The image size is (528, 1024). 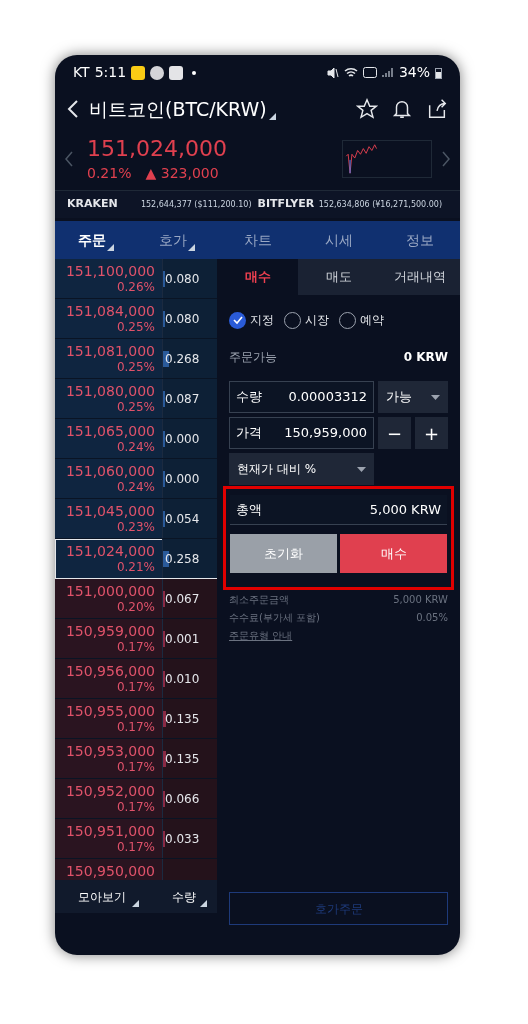 What do you see at coordinates (135, 447) in the screenshot?
I see `orderbook-percent: 0.24%` at bounding box center [135, 447].